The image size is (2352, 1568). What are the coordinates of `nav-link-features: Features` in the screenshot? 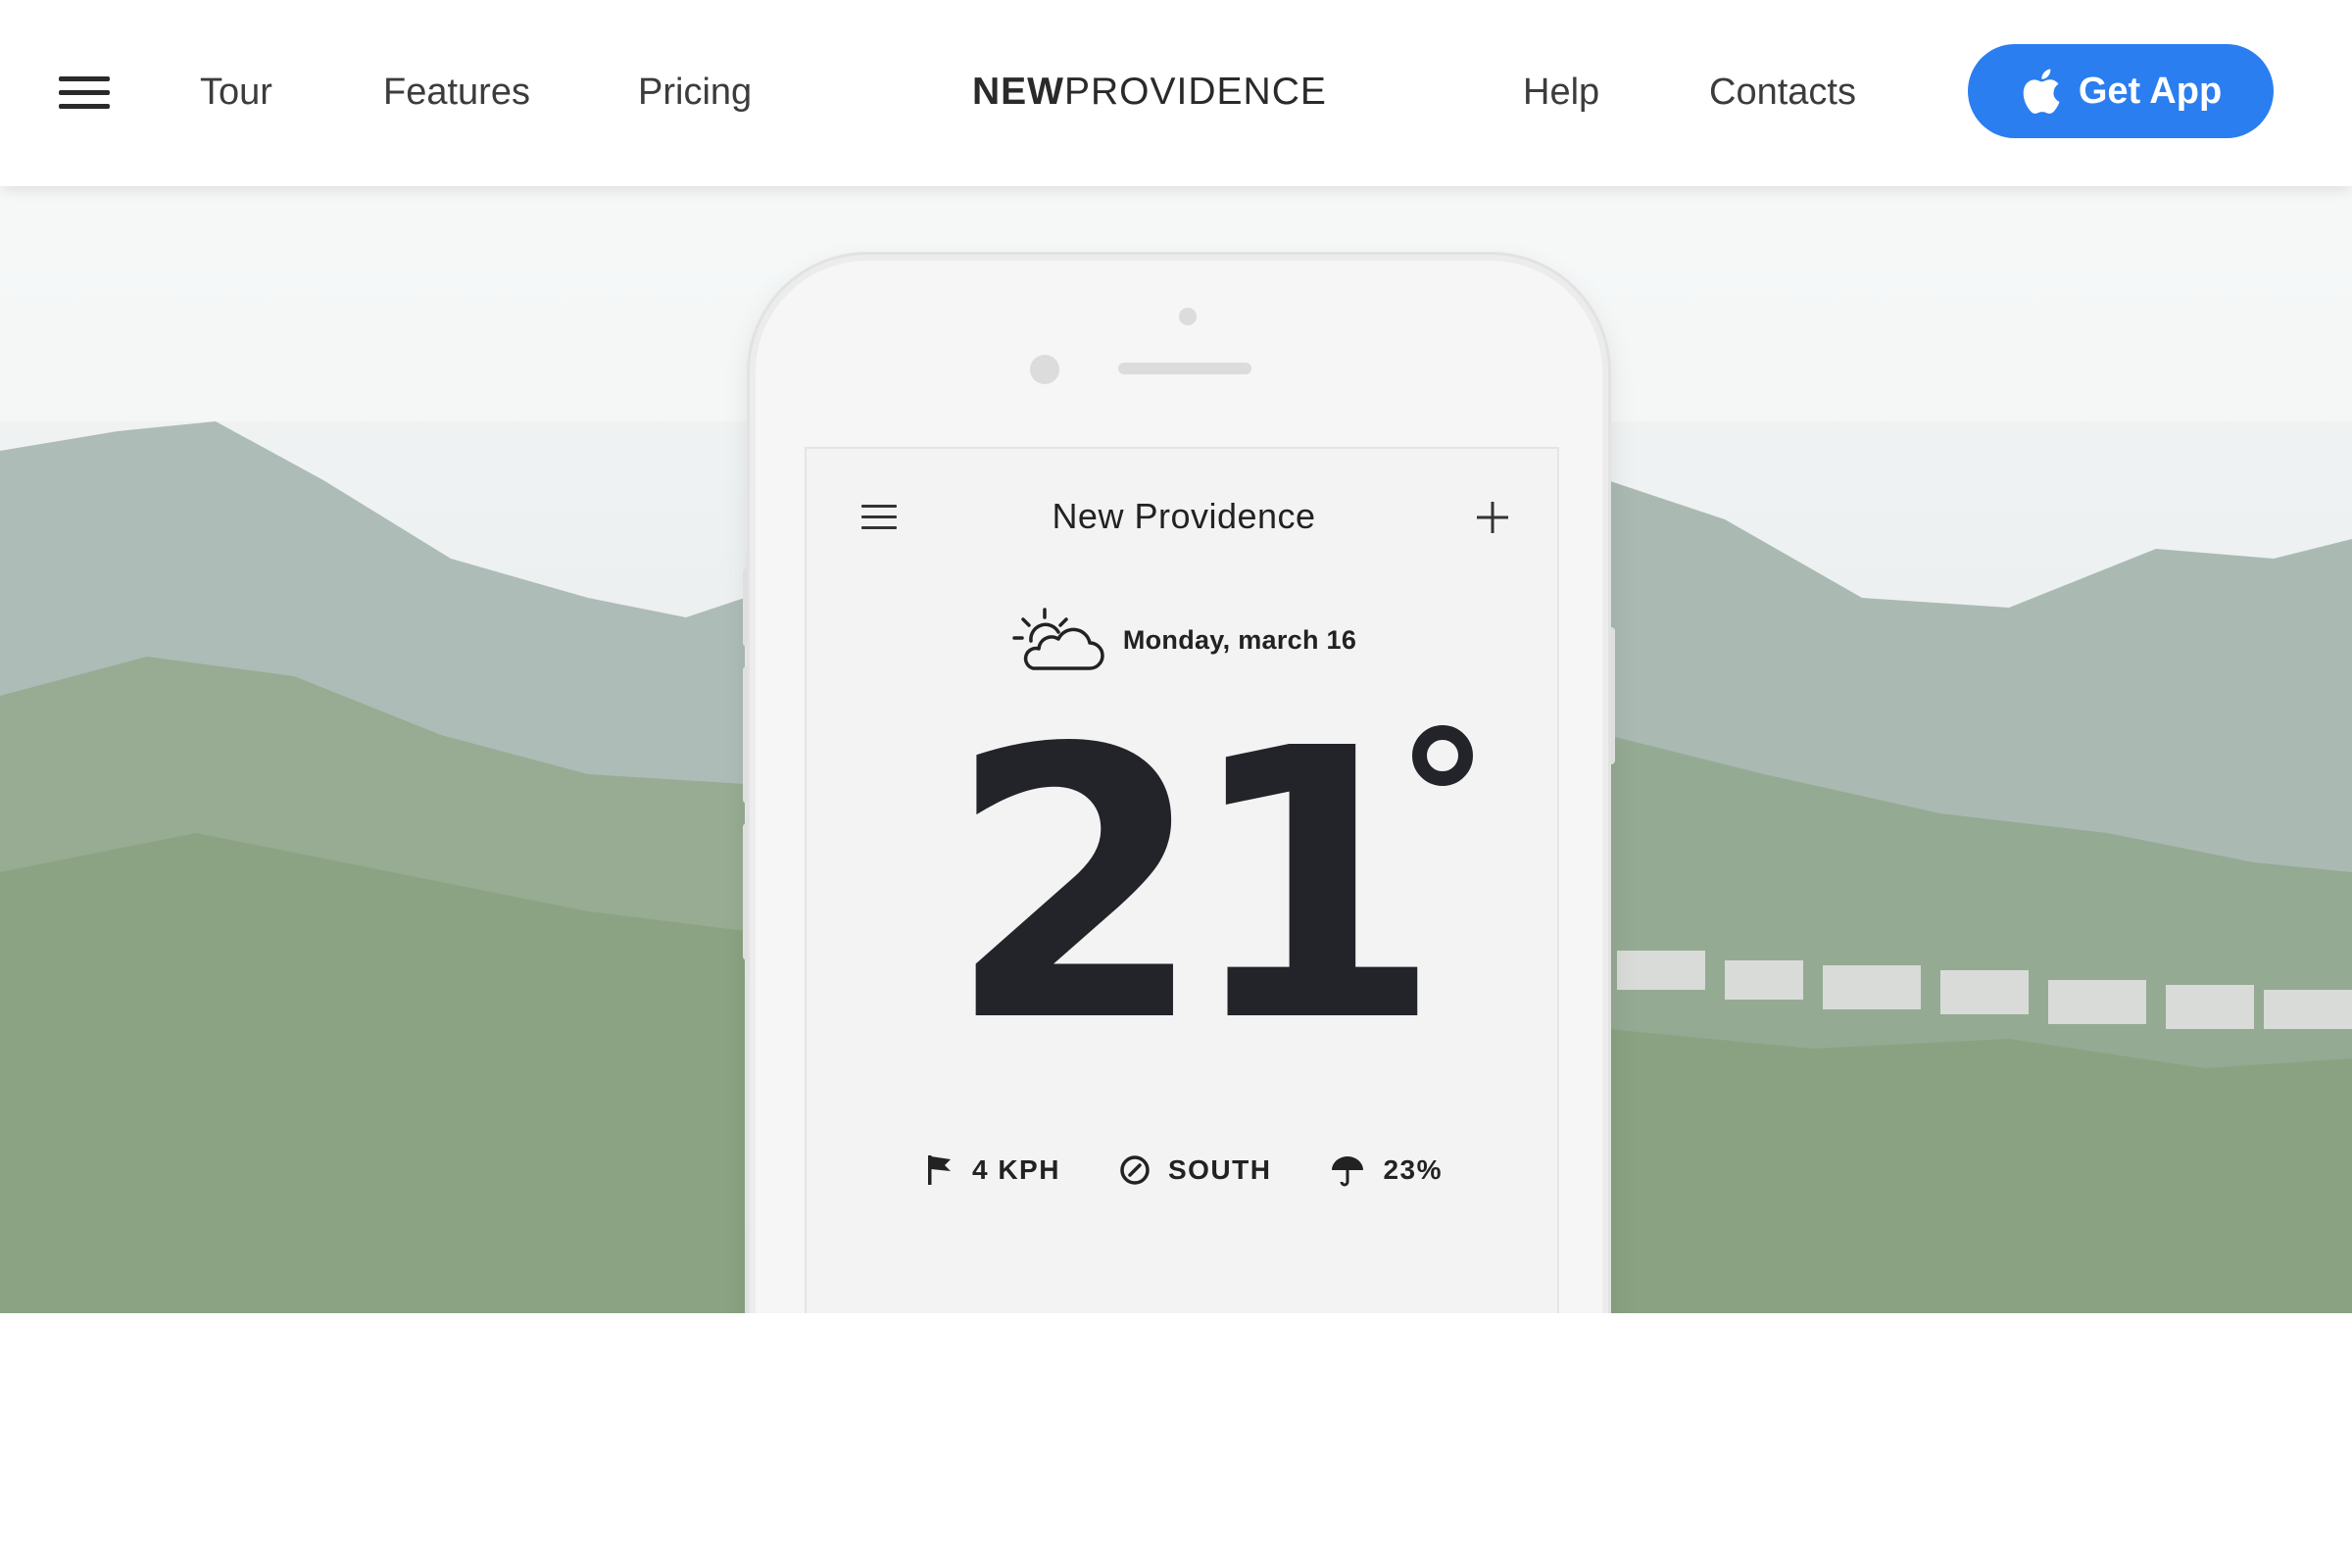 It's located at (456, 92).